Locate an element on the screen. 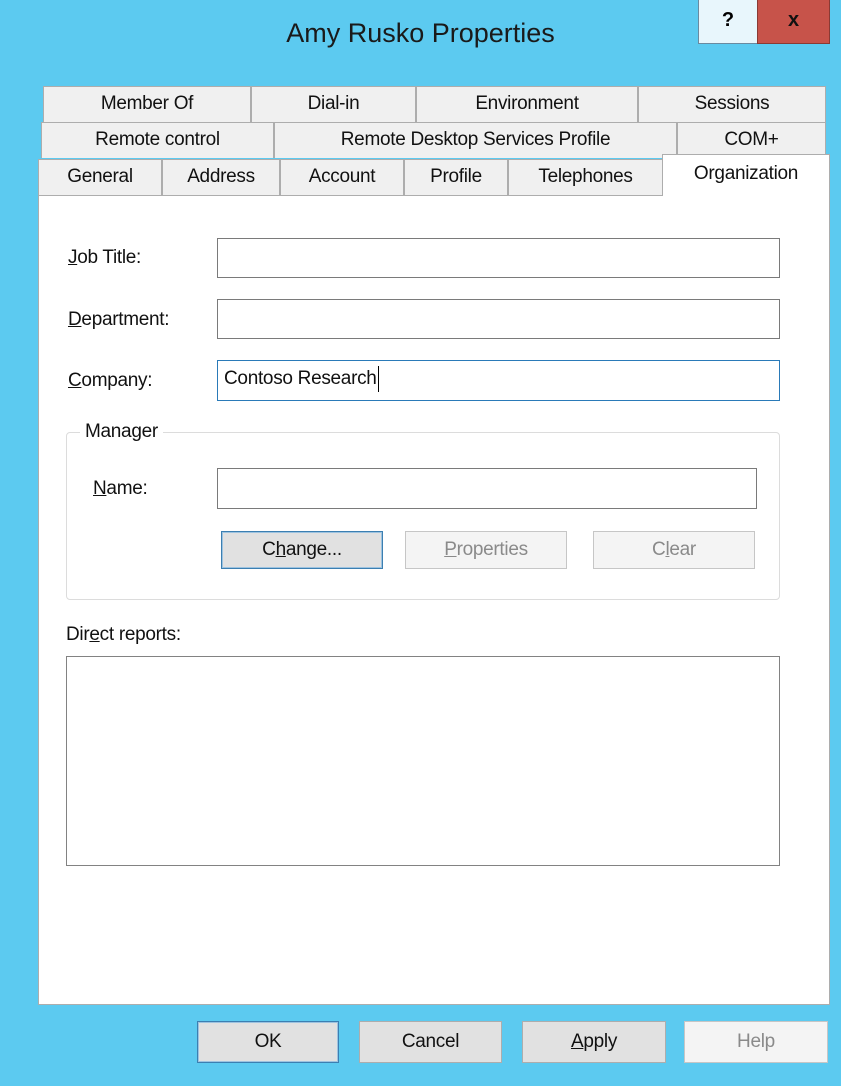  job-title-input is located at coordinates (498, 258).